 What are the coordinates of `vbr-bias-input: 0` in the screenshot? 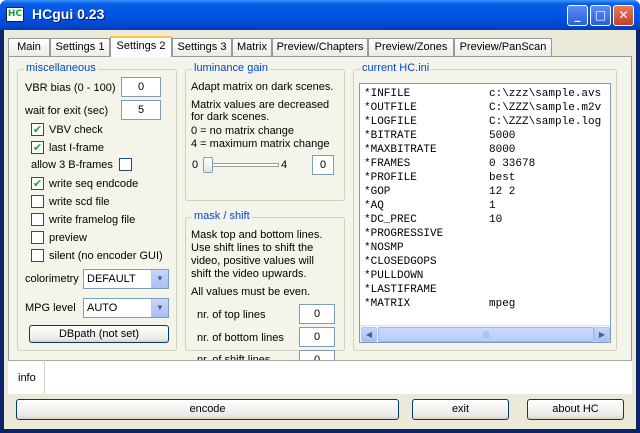 It's located at (141, 87).